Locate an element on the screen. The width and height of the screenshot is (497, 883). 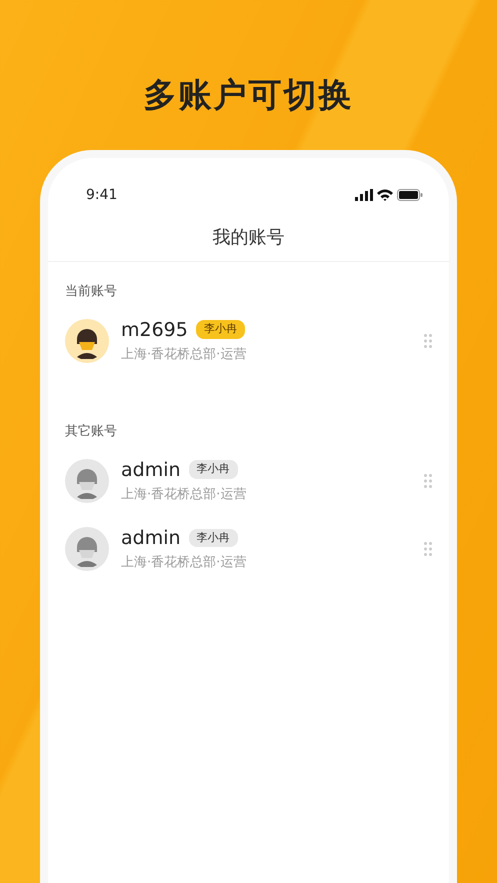
section-label: 当前账号 is located at coordinates (91, 292).